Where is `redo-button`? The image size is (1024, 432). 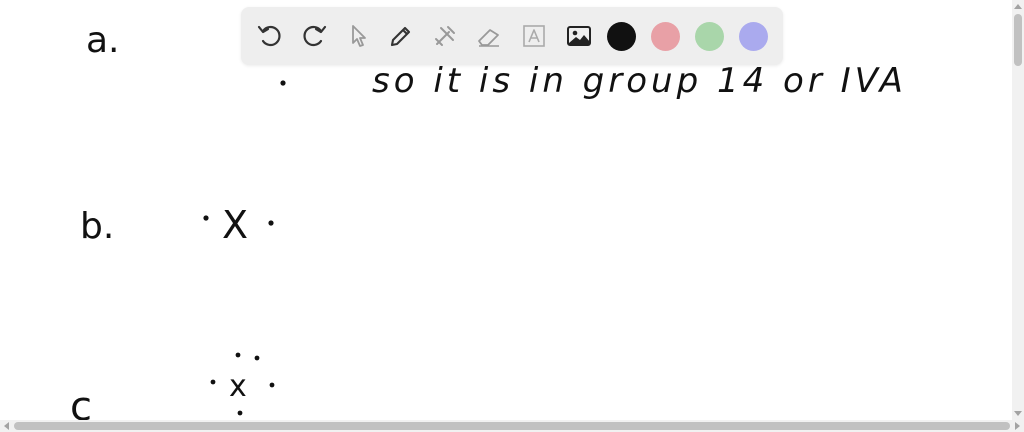
redo-button is located at coordinates (314, 36).